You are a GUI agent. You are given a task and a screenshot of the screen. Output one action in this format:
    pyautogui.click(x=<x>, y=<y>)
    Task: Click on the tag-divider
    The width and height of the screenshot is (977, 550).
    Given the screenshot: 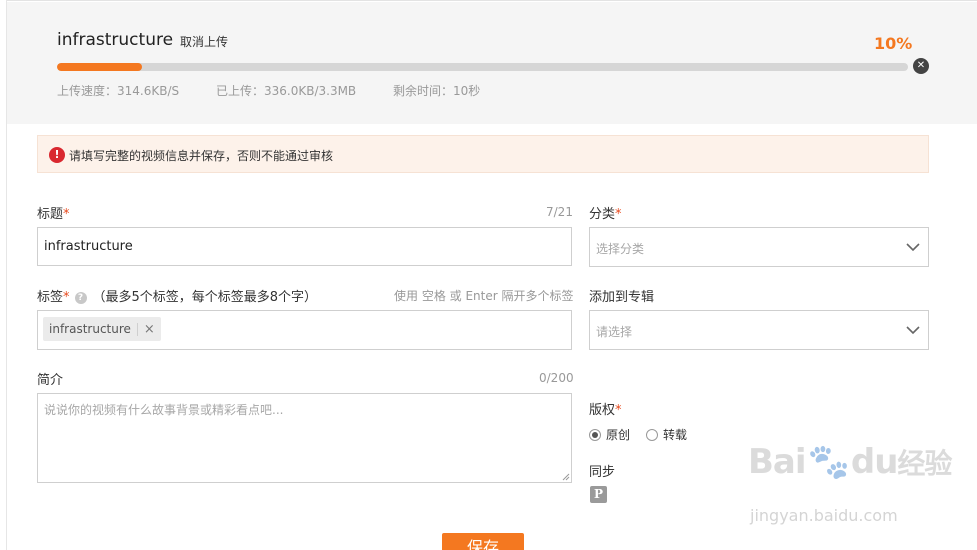 What is the action you would take?
    pyautogui.click(x=137, y=329)
    